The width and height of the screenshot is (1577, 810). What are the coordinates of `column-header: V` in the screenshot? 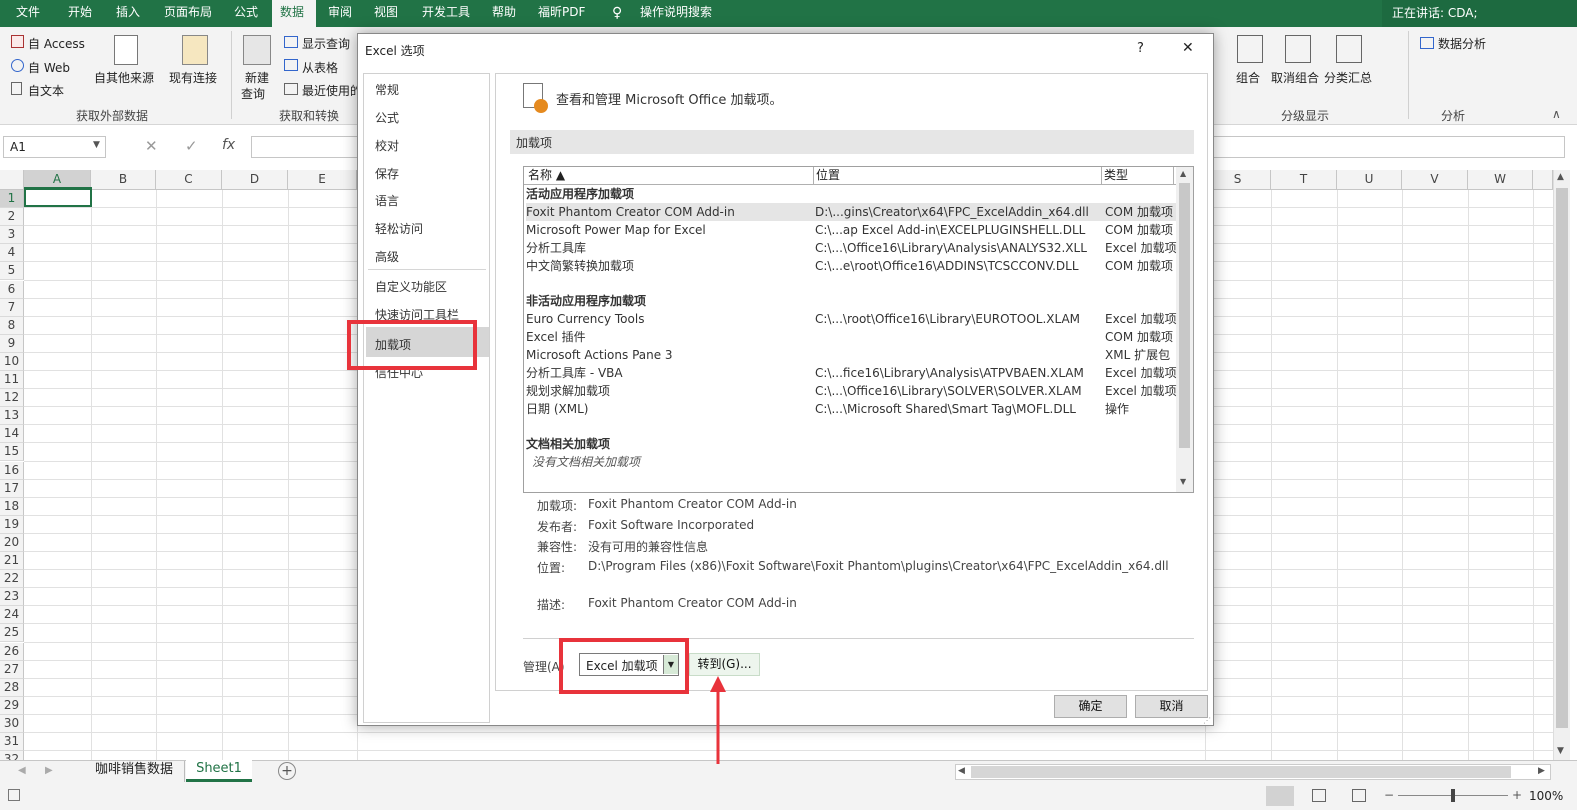 It's located at (1435, 180).